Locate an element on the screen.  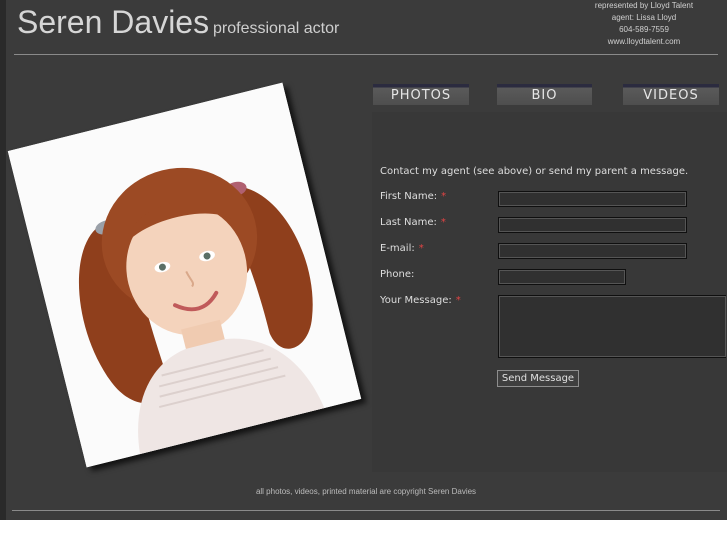
first-name-label-text: First Name: is located at coordinates (409, 196).